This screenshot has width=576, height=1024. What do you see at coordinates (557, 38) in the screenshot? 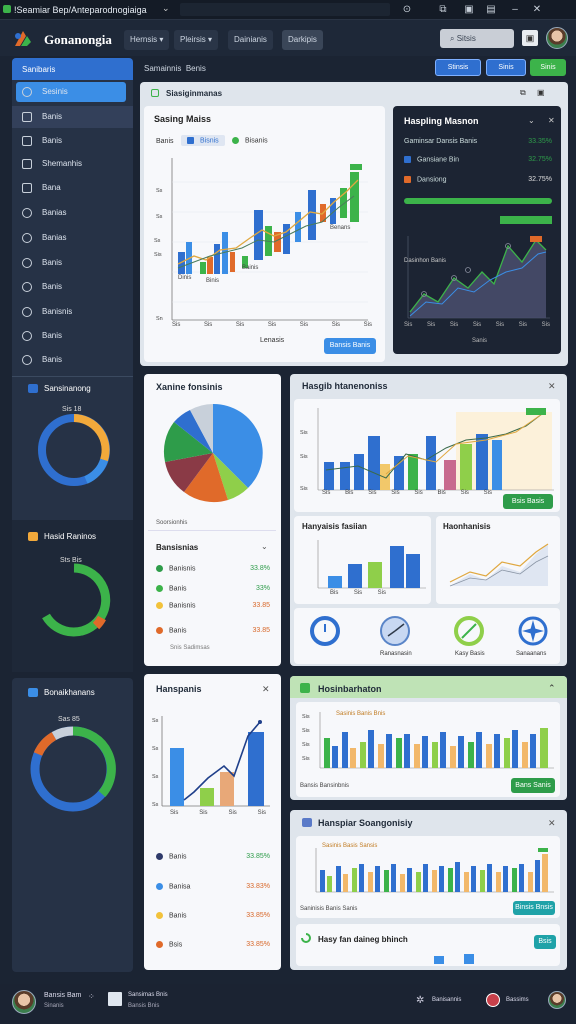
I see `user-avatar` at bounding box center [557, 38].